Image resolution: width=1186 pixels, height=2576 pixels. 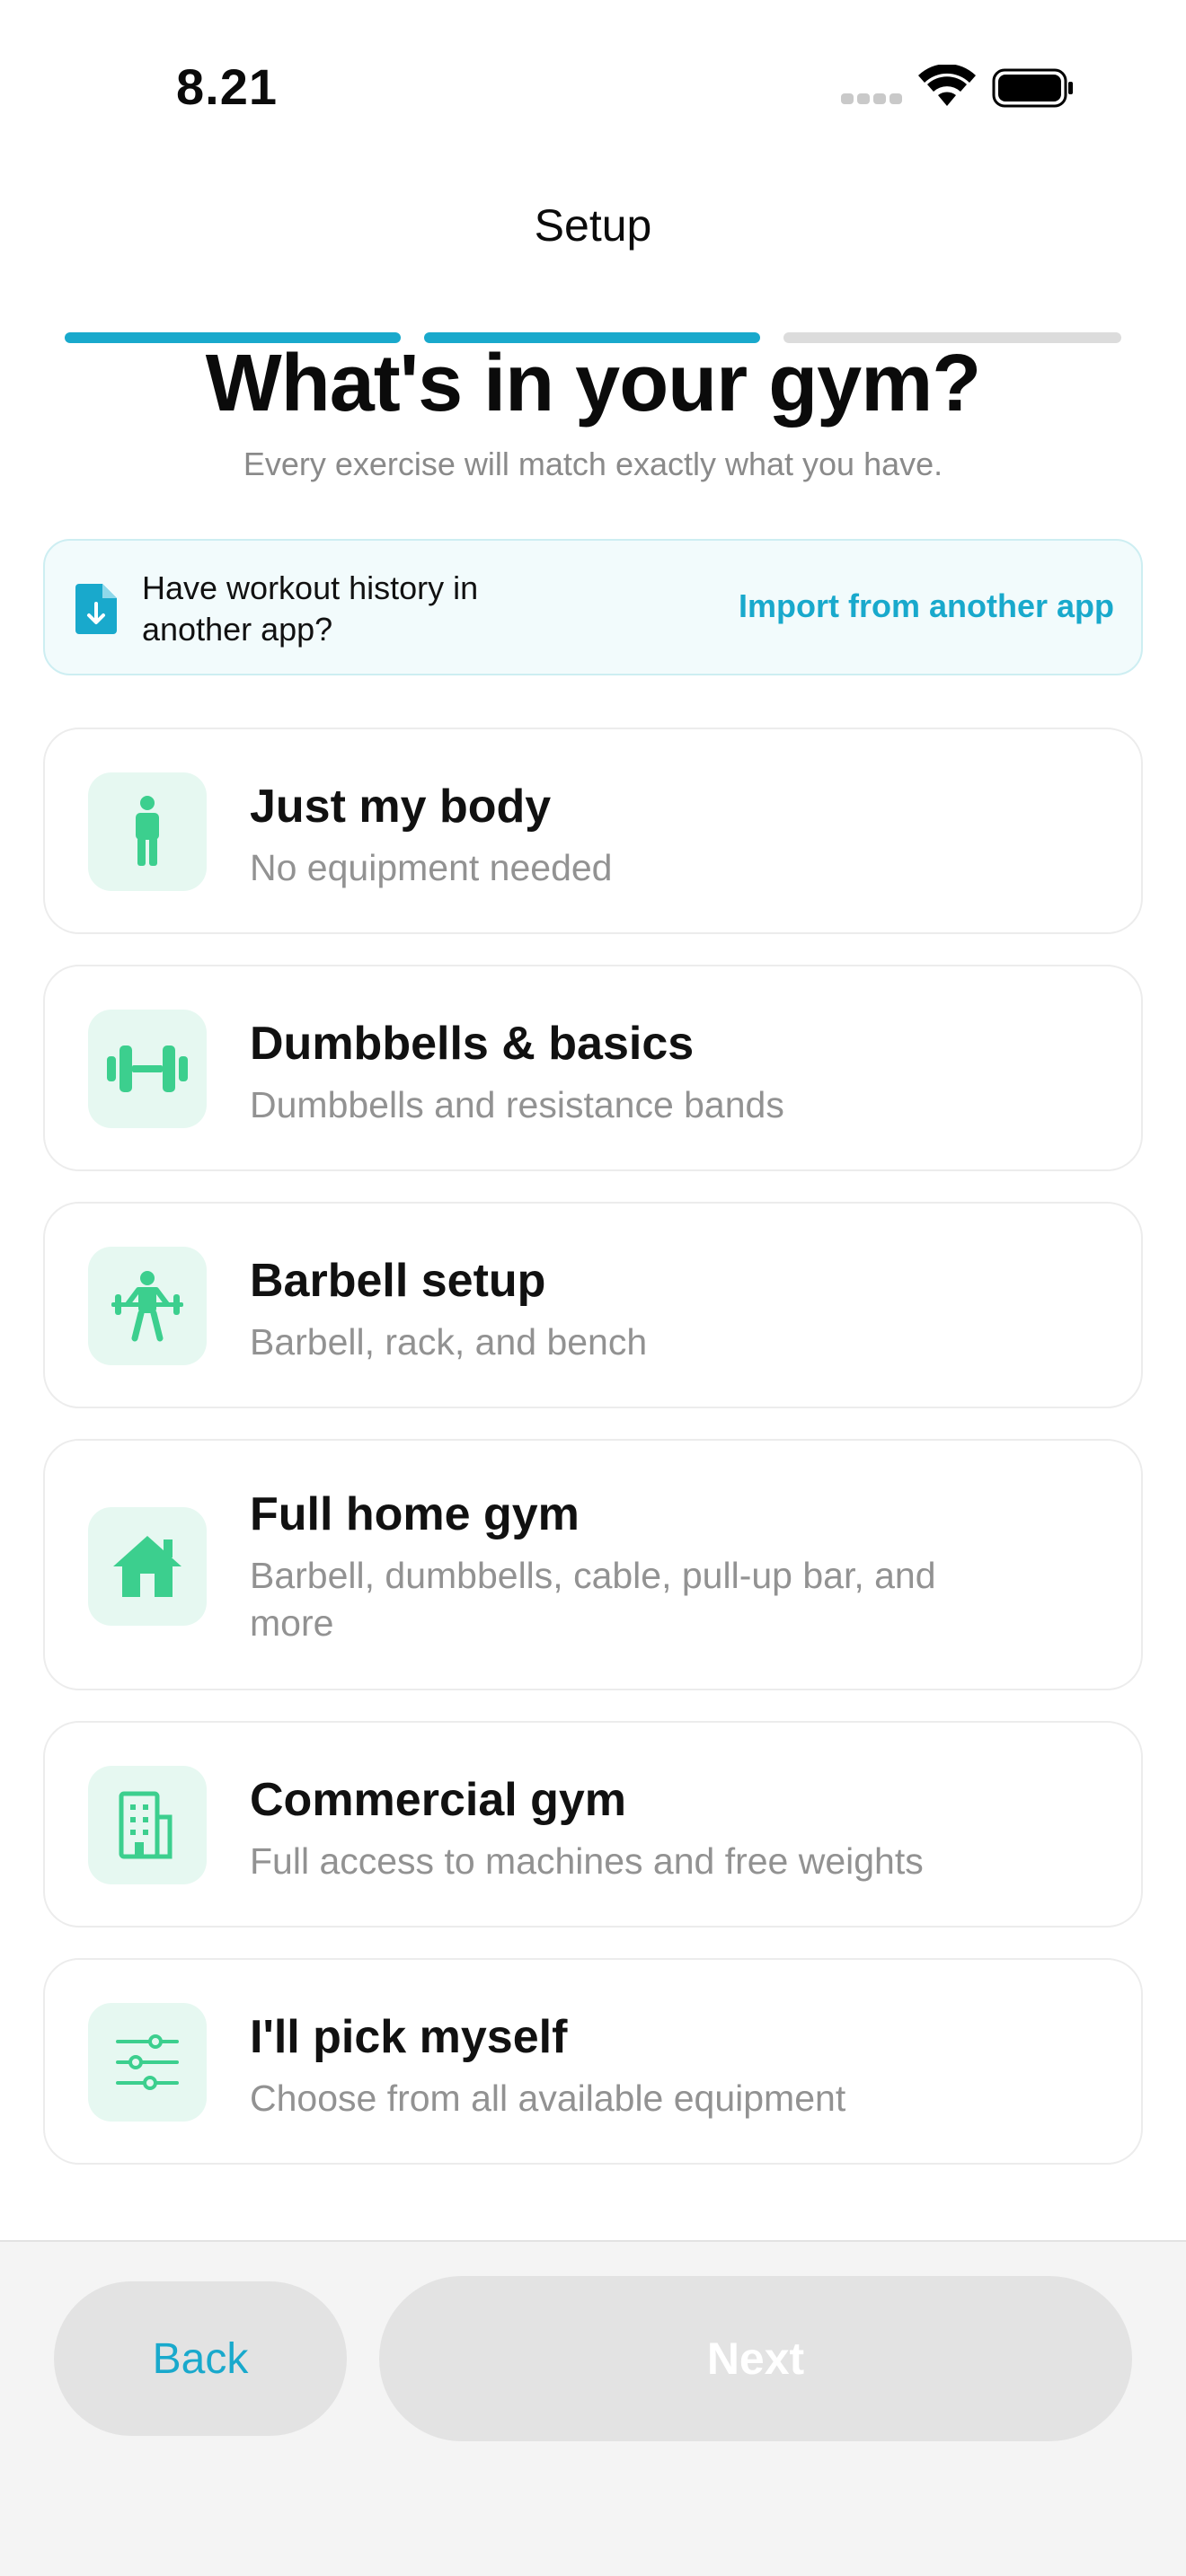 What do you see at coordinates (398, 1281) in the screenshot?
I see `option-title: Barbell setup` at bounding box center [398, 1281].